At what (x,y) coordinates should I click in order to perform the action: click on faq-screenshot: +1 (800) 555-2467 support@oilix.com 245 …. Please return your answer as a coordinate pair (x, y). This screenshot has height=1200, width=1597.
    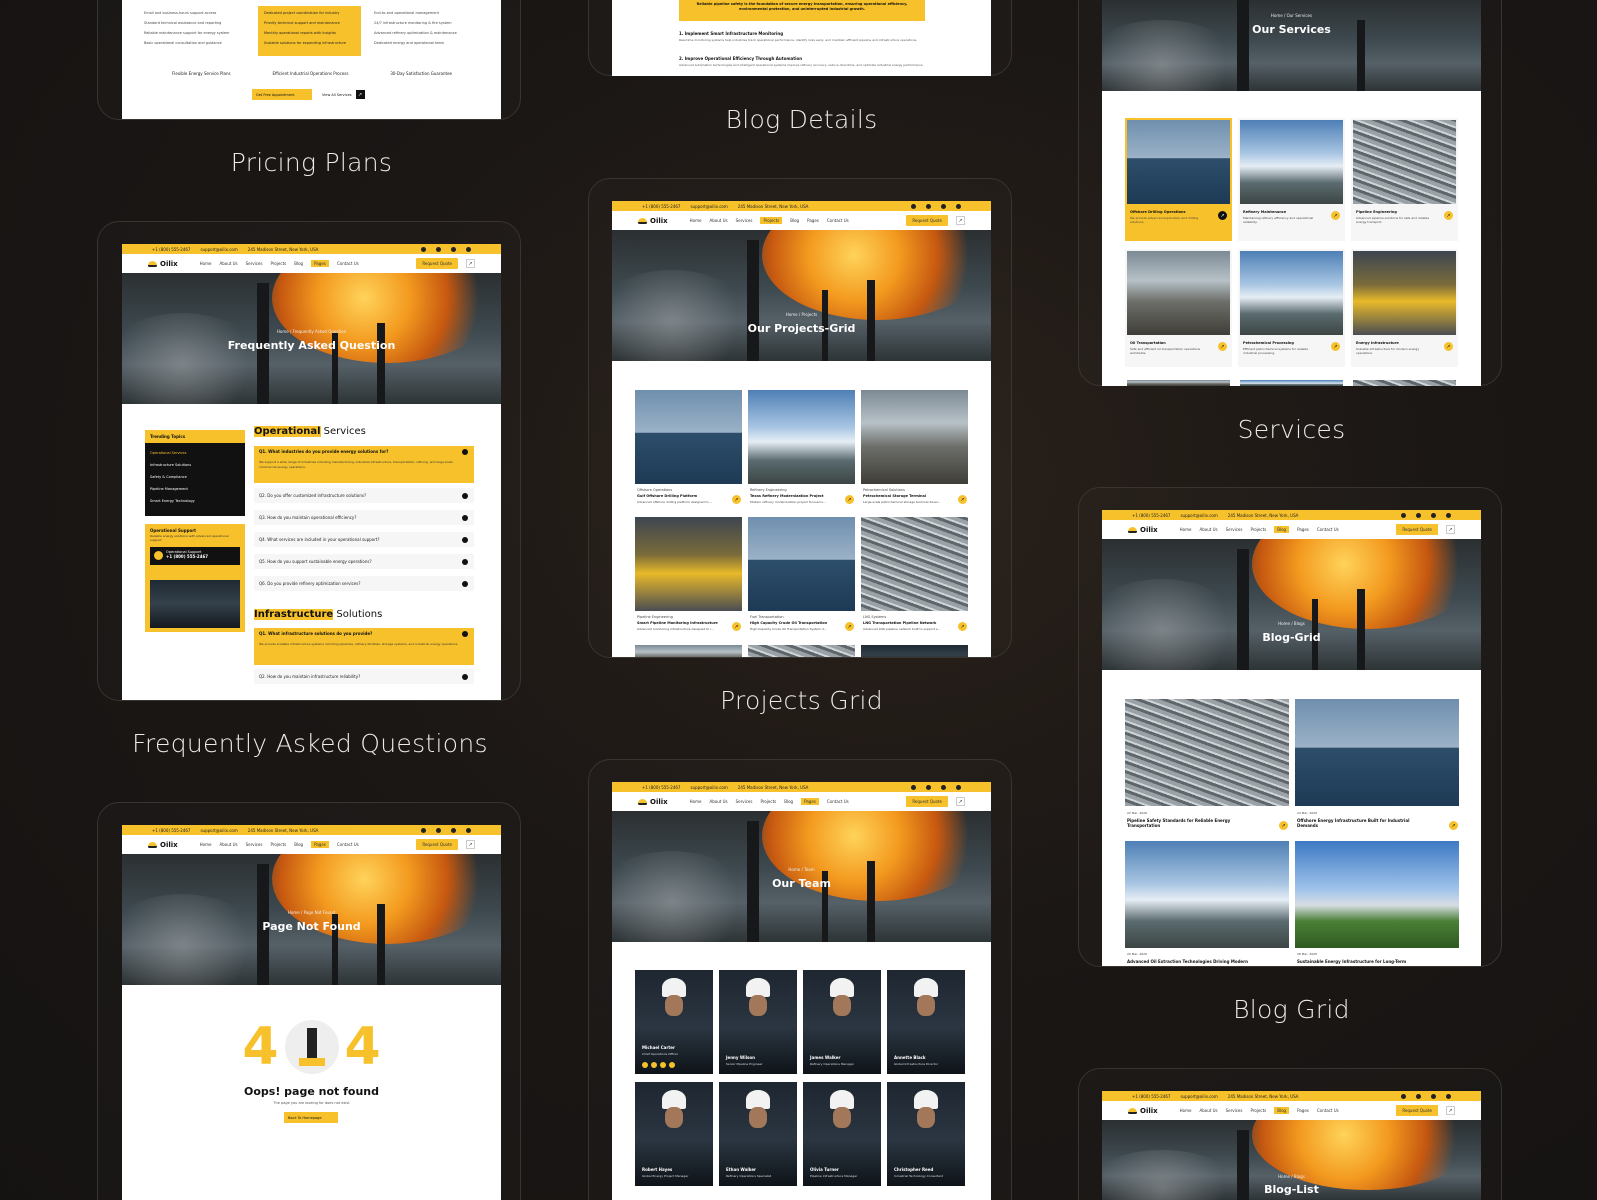
    Looking at the image, I should click on (311, 472).